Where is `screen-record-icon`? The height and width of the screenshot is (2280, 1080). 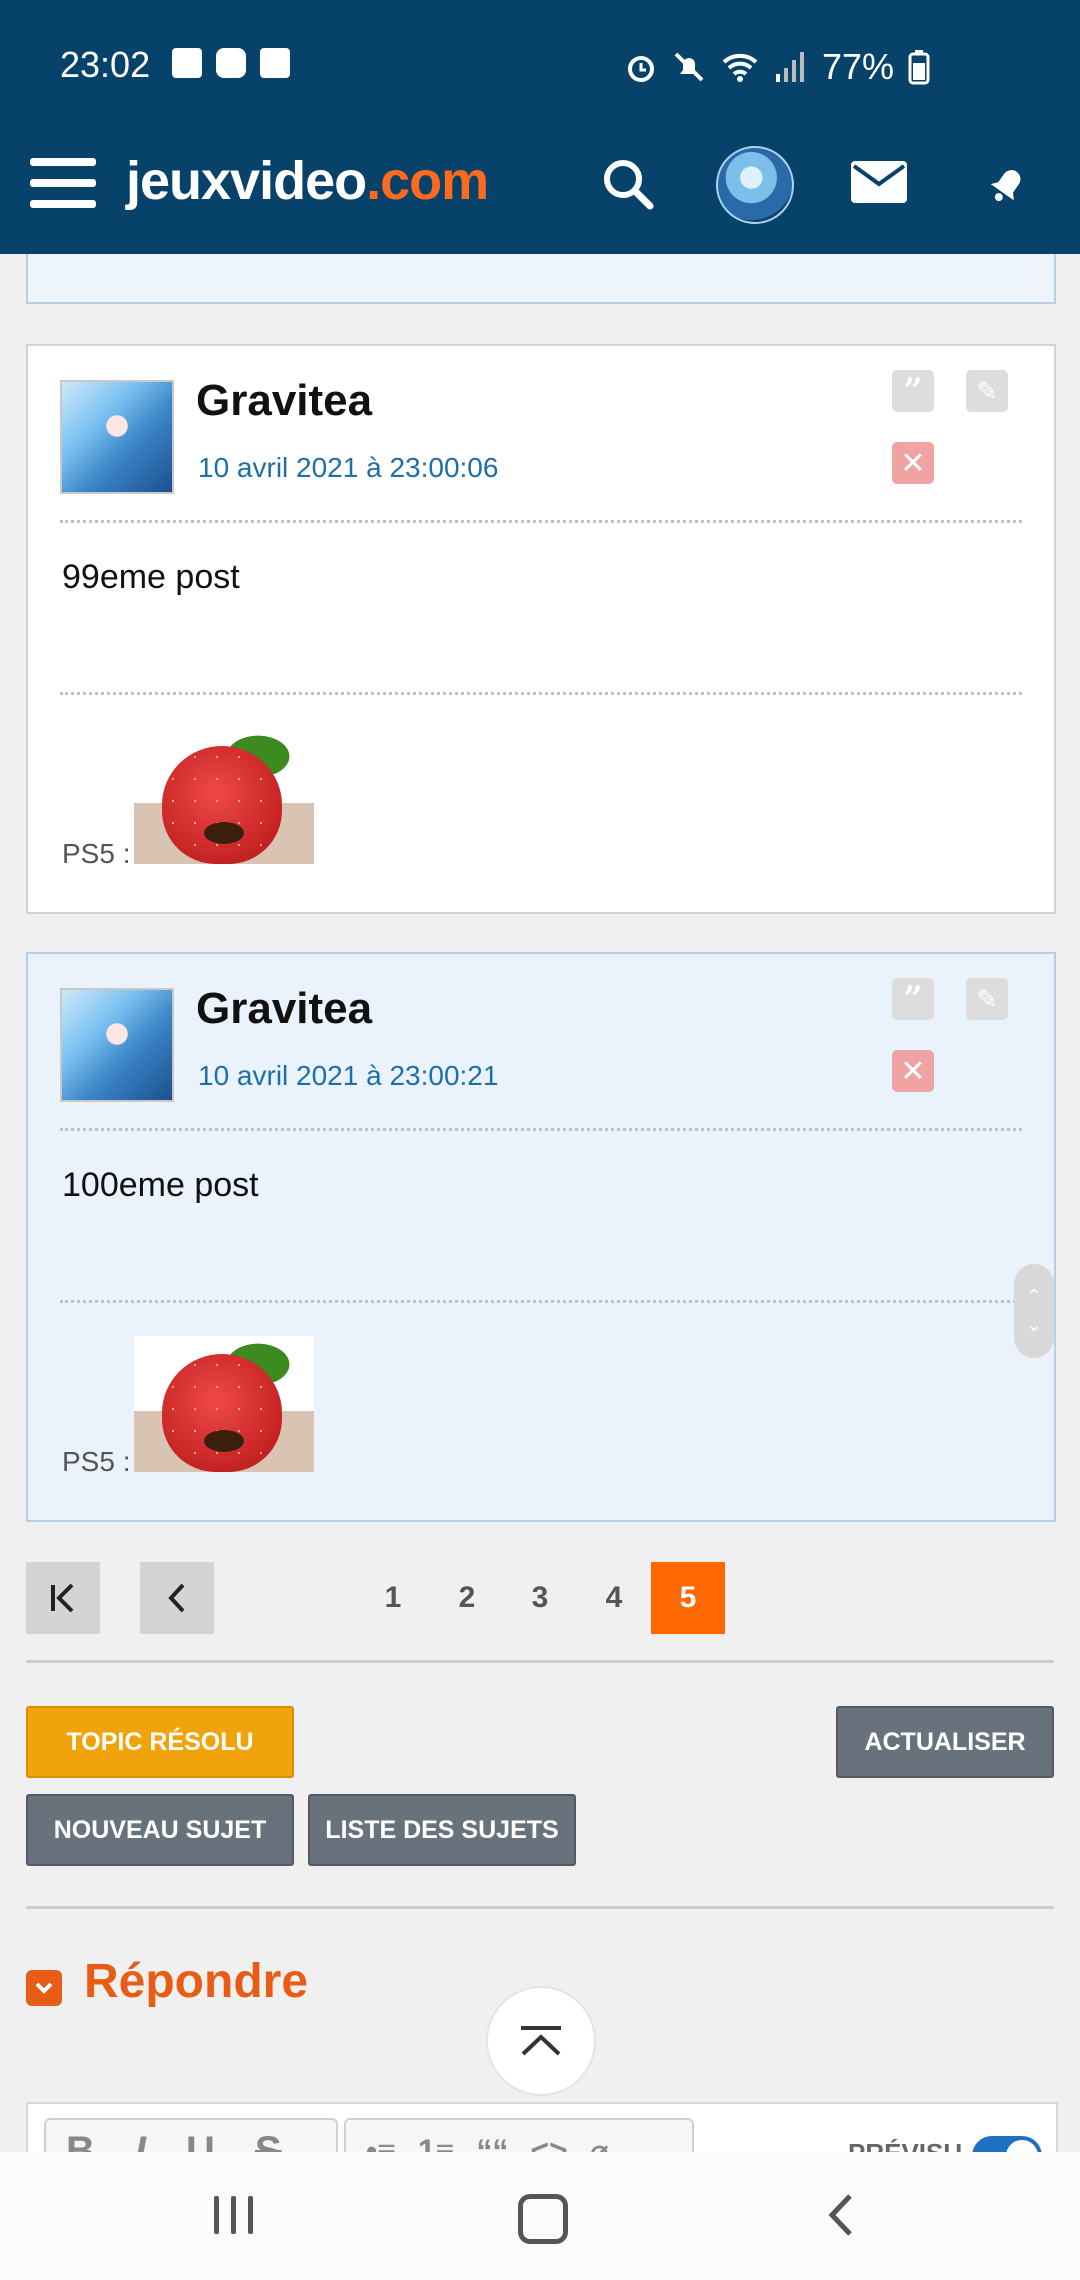
screen-record-icon is located at coordinates (275, 63).